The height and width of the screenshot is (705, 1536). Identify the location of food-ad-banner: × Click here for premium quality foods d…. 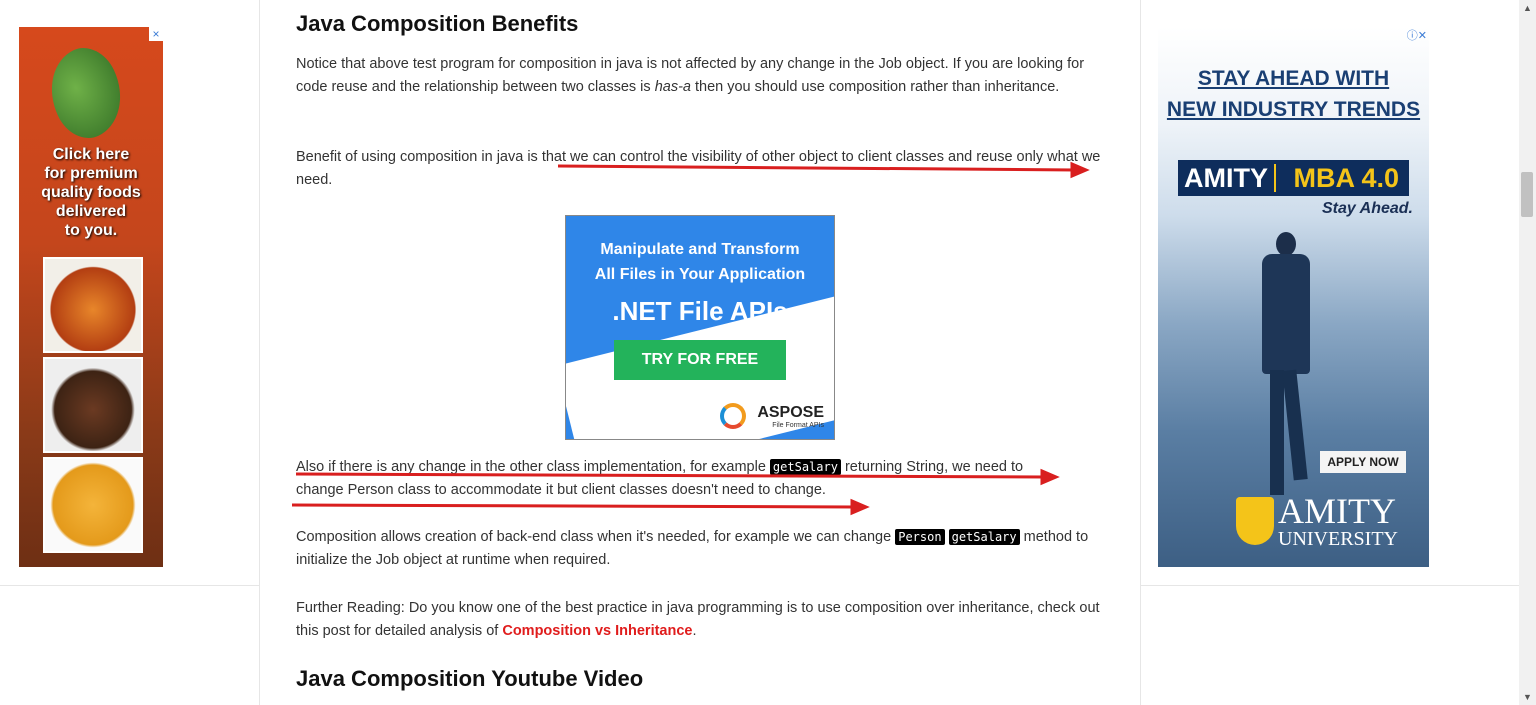
(91, 297).